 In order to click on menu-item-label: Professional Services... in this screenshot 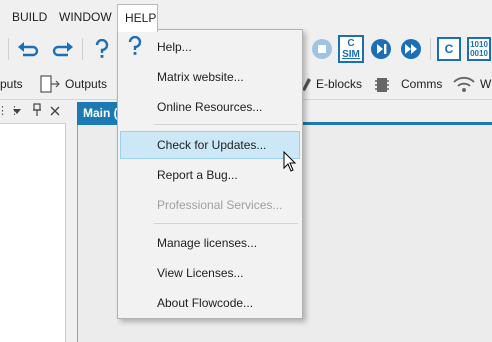, I will do `click(220, 205)`.